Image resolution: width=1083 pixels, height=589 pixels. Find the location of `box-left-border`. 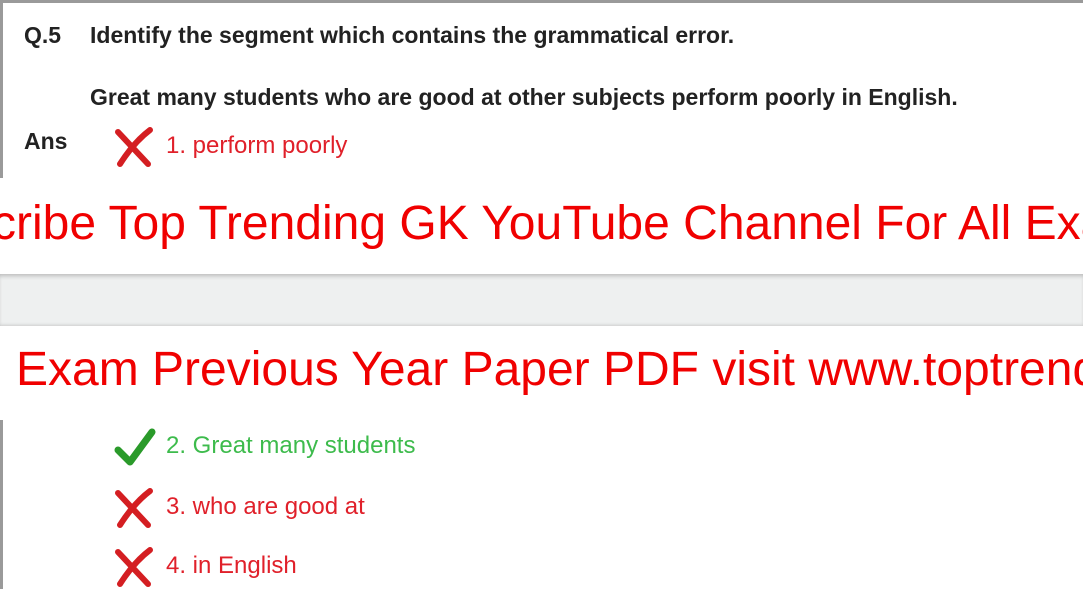

box-left-border is located at coordinates (1, 504).